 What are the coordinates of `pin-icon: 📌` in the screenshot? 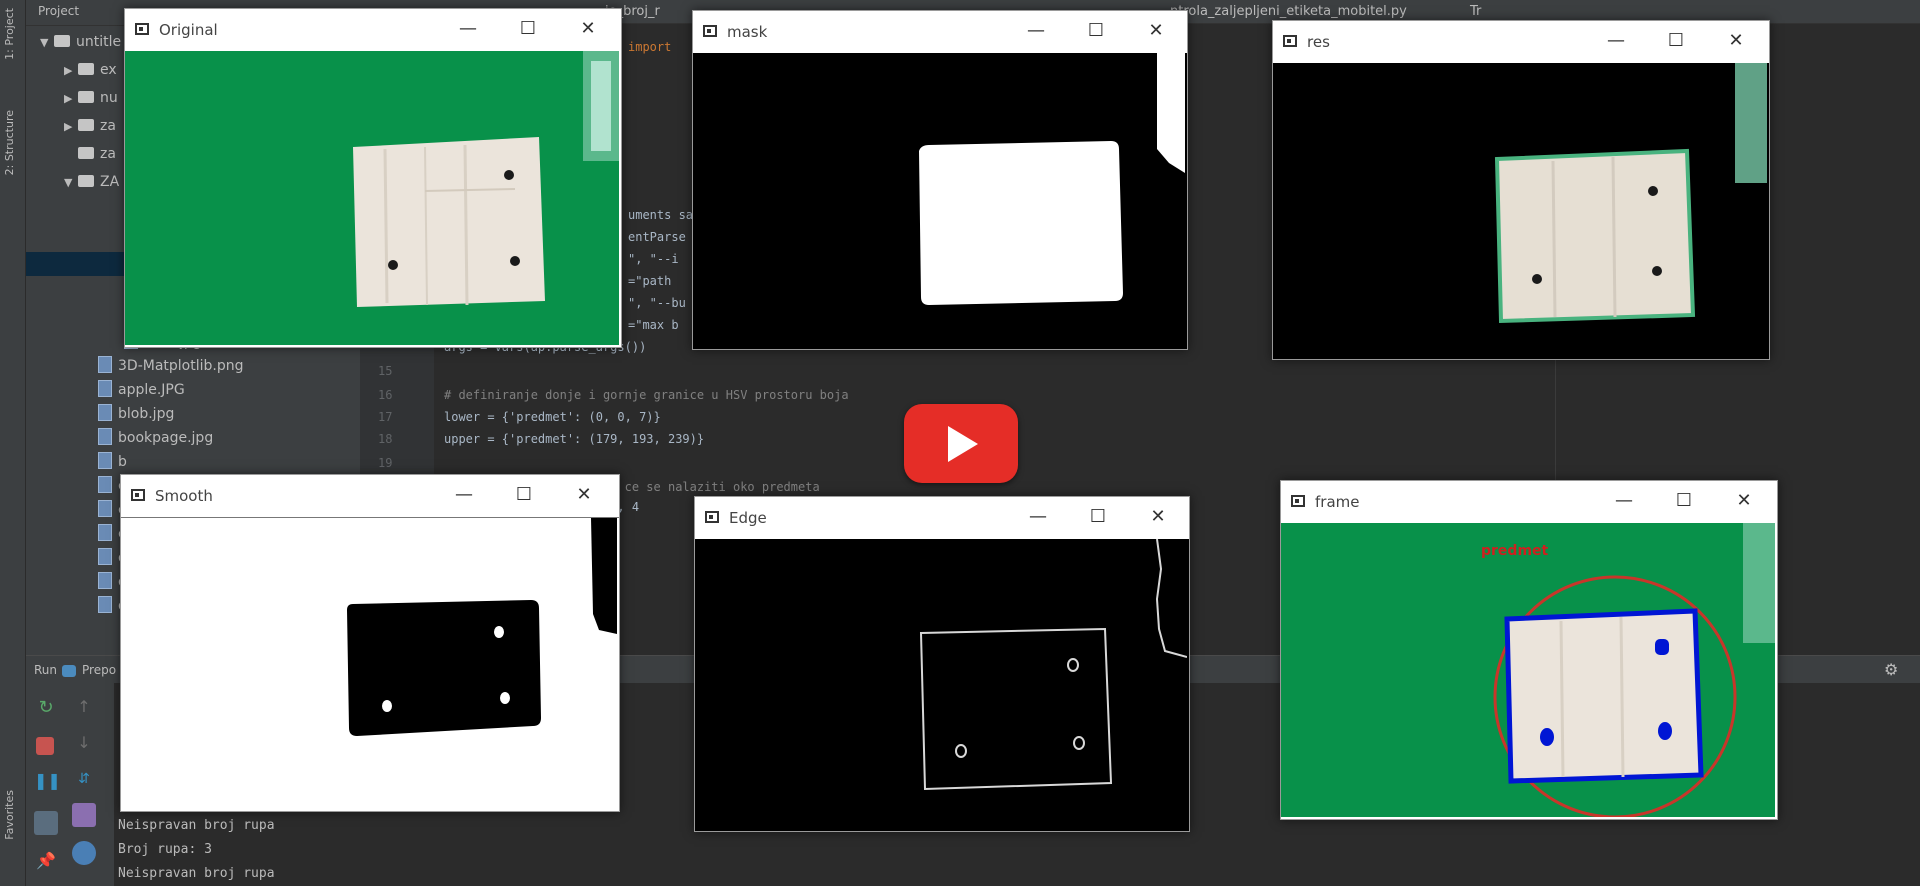 It's located at (46, 863).